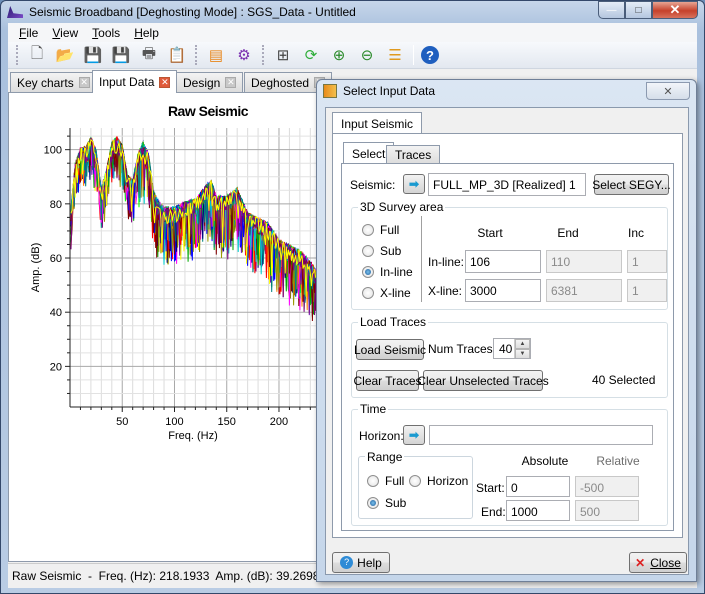 This screenshot has height=594, width=705. Describe the element at coordinates (522, 353) in the screenshot. I see `spin-down-icon: ▼` at that location.